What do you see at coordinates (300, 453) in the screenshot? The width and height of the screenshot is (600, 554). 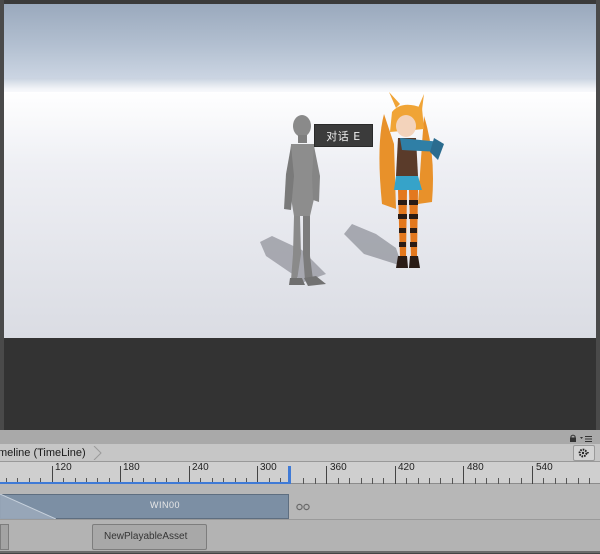 I see `timeline-toolbar: meline (TimeLine)` at bounding box center [300, 453].